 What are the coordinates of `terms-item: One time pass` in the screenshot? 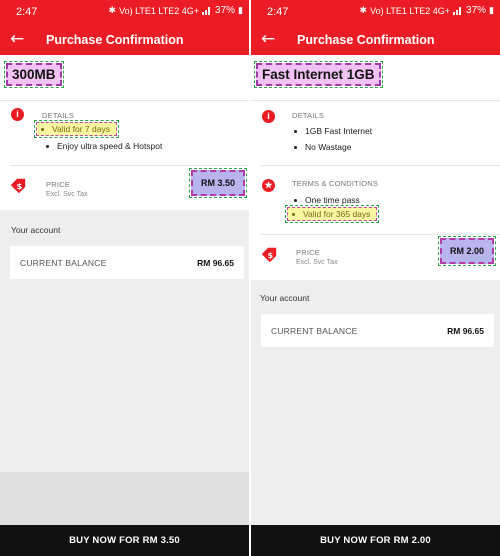 It's located at (327, 200).